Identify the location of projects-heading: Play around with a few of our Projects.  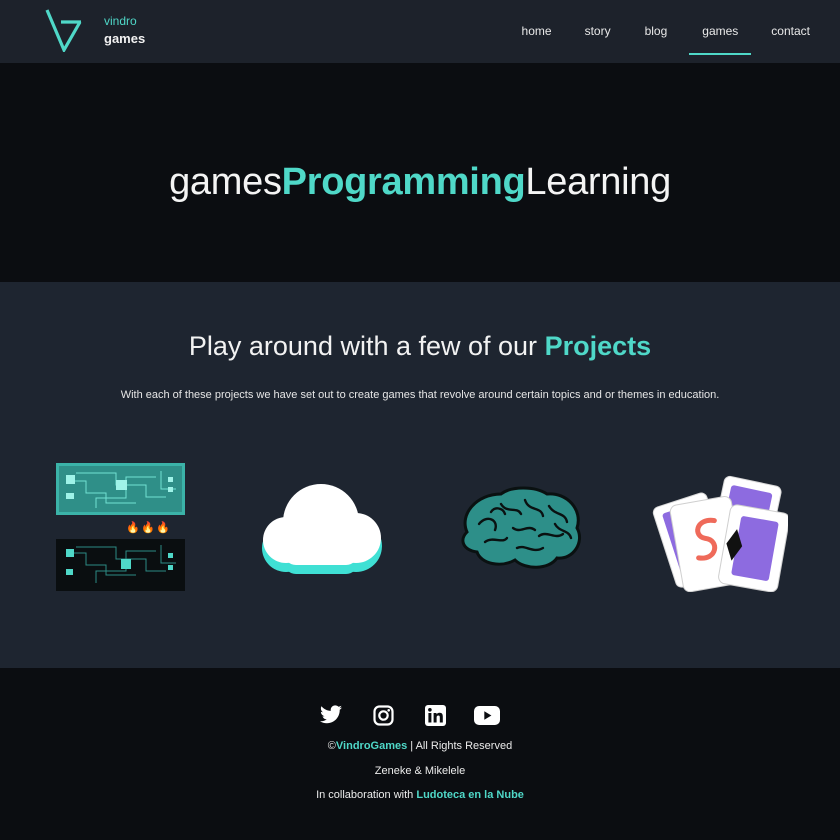
(420, 346).